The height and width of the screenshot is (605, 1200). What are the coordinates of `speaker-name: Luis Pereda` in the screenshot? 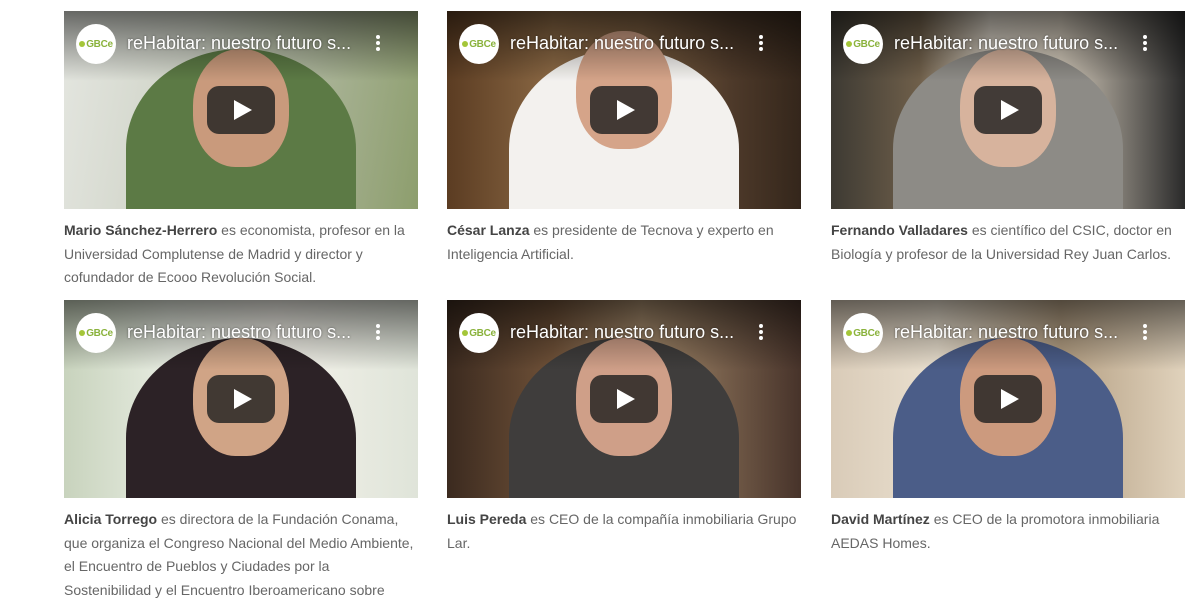 It's located at (487, 519).